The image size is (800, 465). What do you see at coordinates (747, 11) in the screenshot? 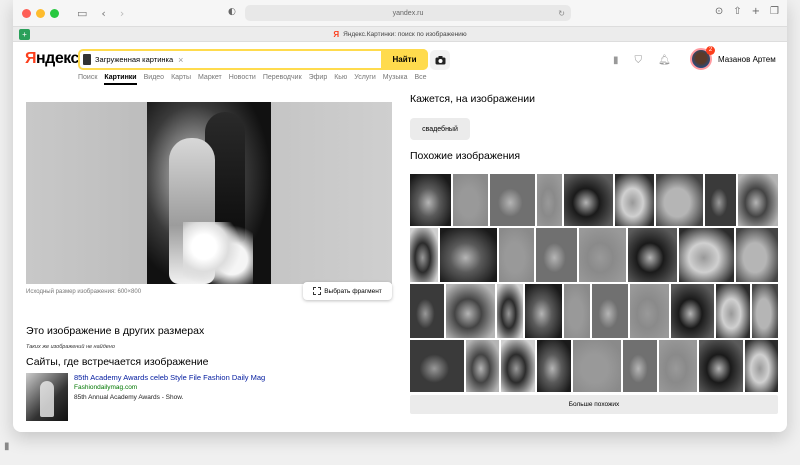
I see `toolbar-right: ⊙ ⇧ + ❐` at bounding box center [747, 11].